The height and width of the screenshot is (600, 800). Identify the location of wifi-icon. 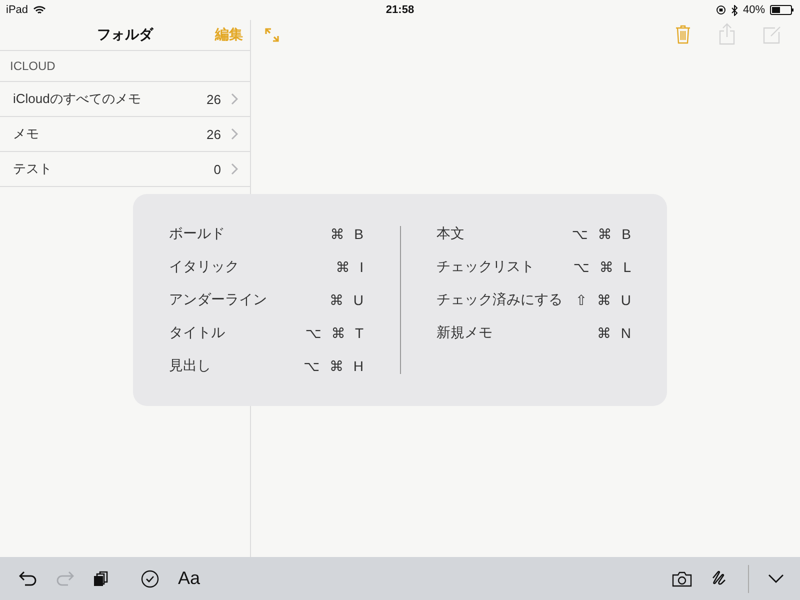
(39, 10).